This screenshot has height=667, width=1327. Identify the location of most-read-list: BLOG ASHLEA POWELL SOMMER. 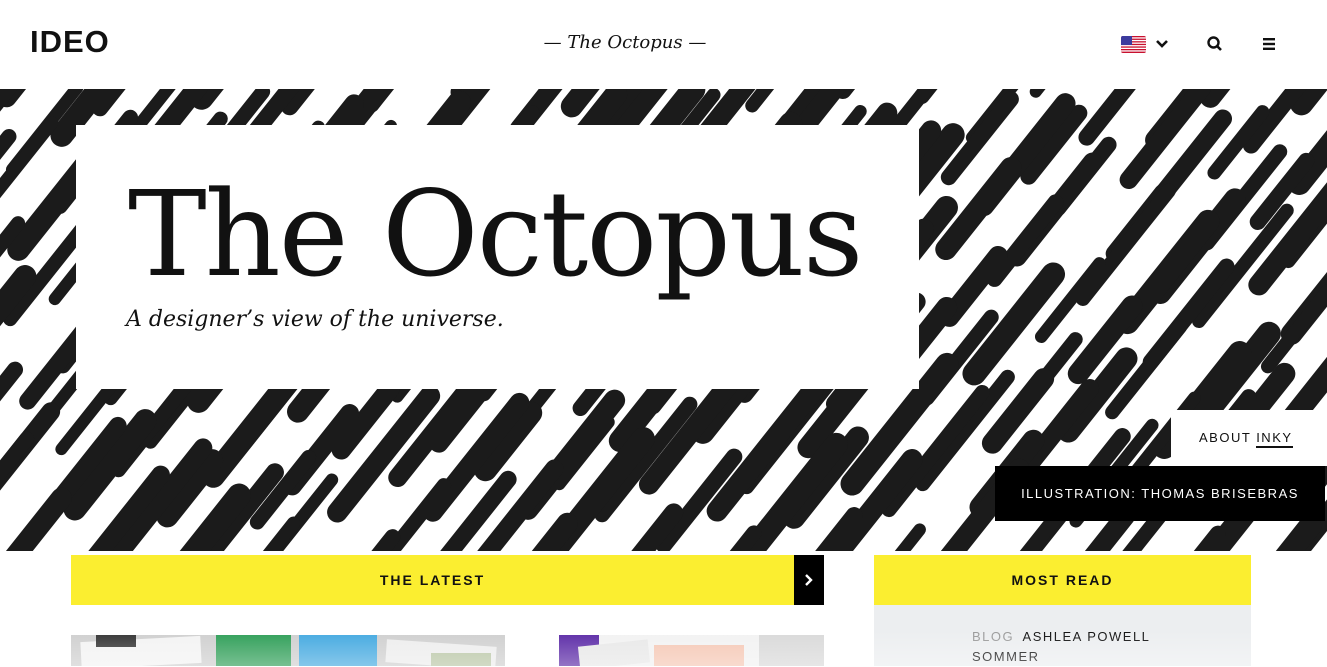
(1062, 635).